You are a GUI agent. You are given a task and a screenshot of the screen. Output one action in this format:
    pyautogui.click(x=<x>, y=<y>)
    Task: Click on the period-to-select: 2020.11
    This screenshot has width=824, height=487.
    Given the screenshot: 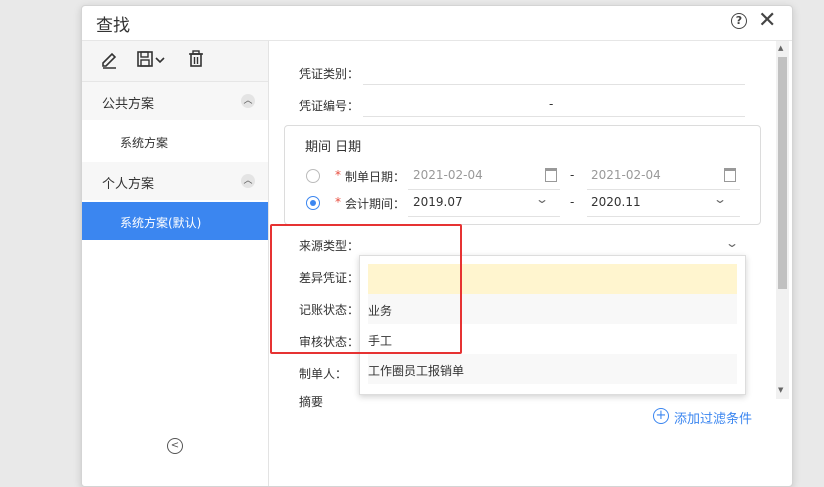 What is the action you would take?
    pyautogui.click(x=616, y=202)
    